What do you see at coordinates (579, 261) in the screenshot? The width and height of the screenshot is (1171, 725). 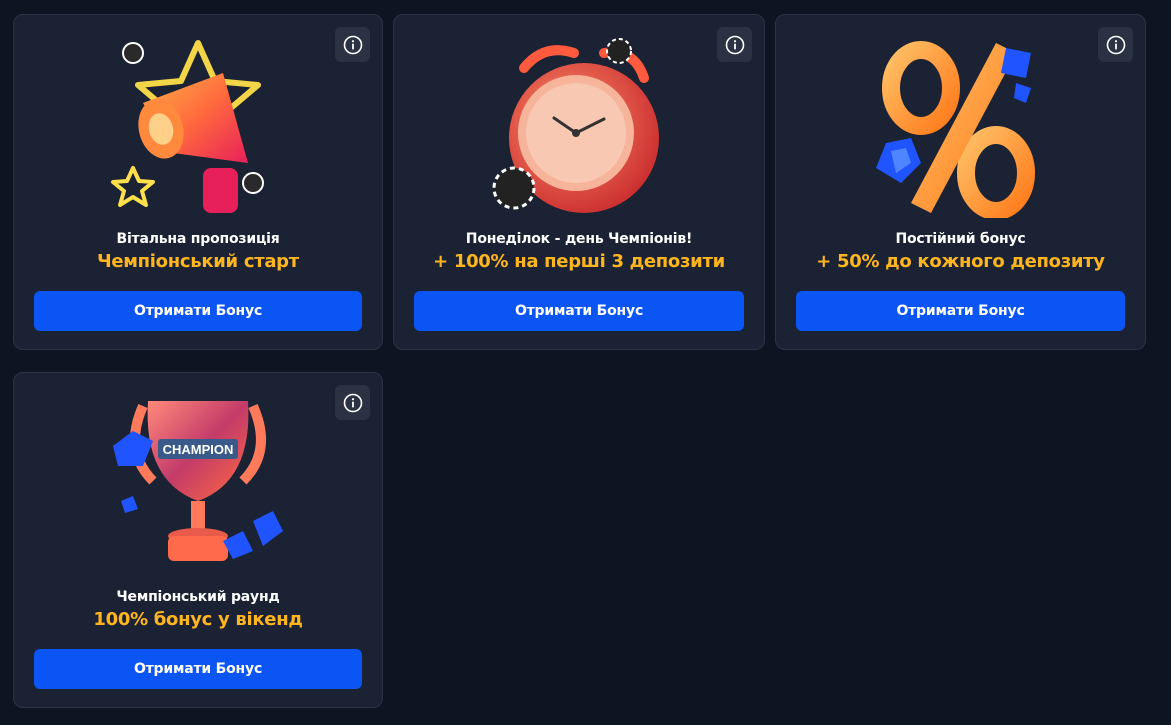 I see `card-title: + 100% на перші 3 депозити` at bounding box center [579, 261].